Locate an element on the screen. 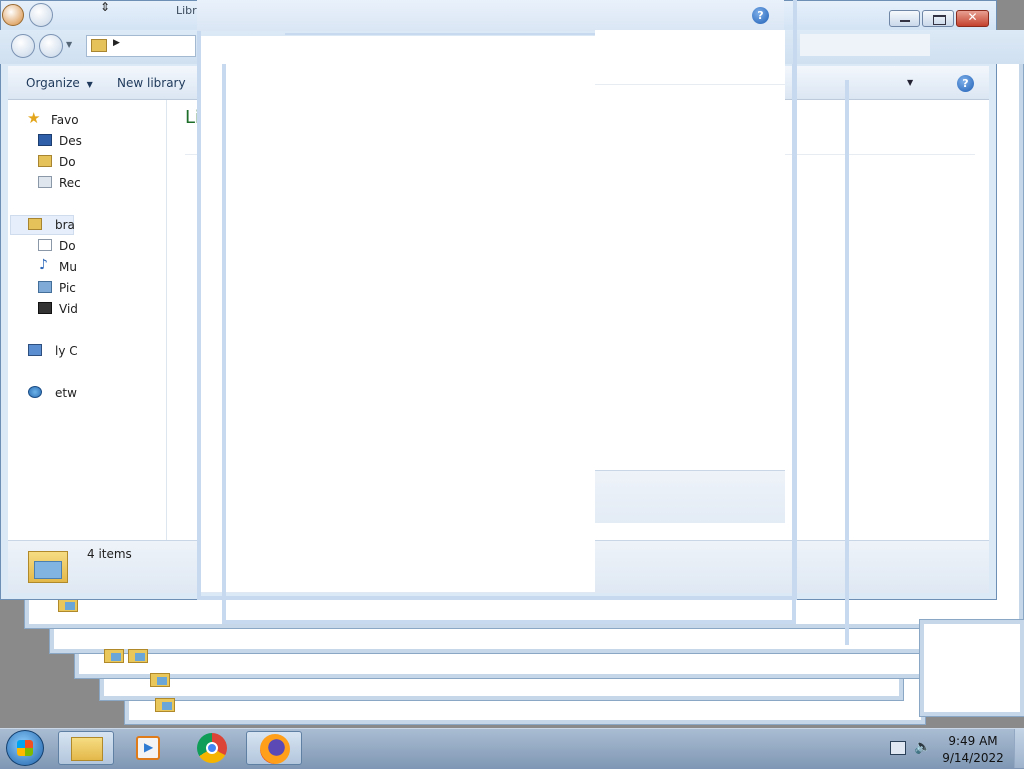  firefox-icon is located at coordinates (275, 749).